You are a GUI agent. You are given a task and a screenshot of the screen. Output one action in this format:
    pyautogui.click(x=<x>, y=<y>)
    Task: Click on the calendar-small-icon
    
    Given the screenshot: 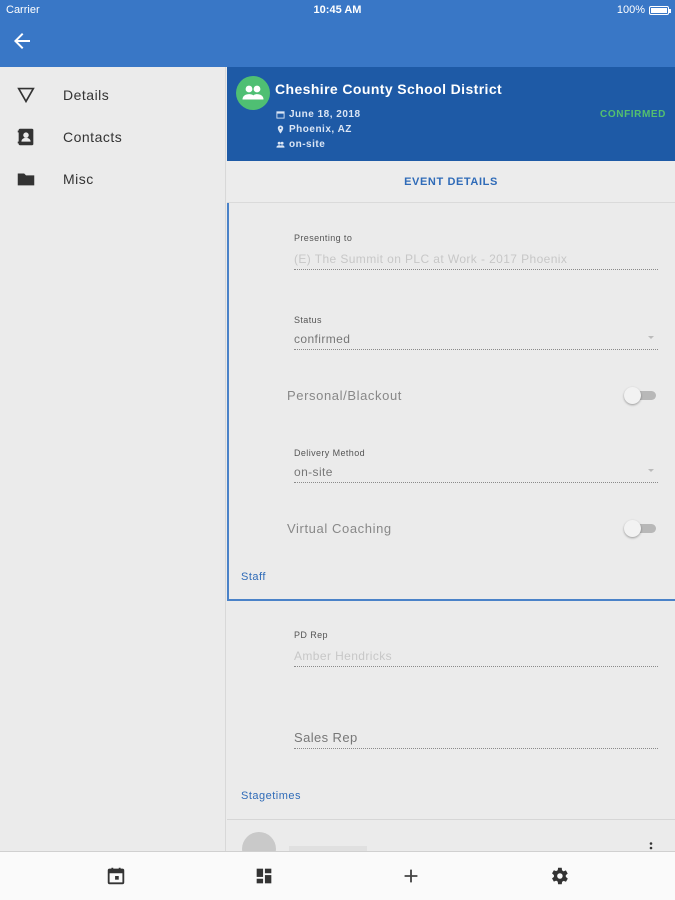 What is the action you would take?
    pyautogui.click(x=280, y=115)
    